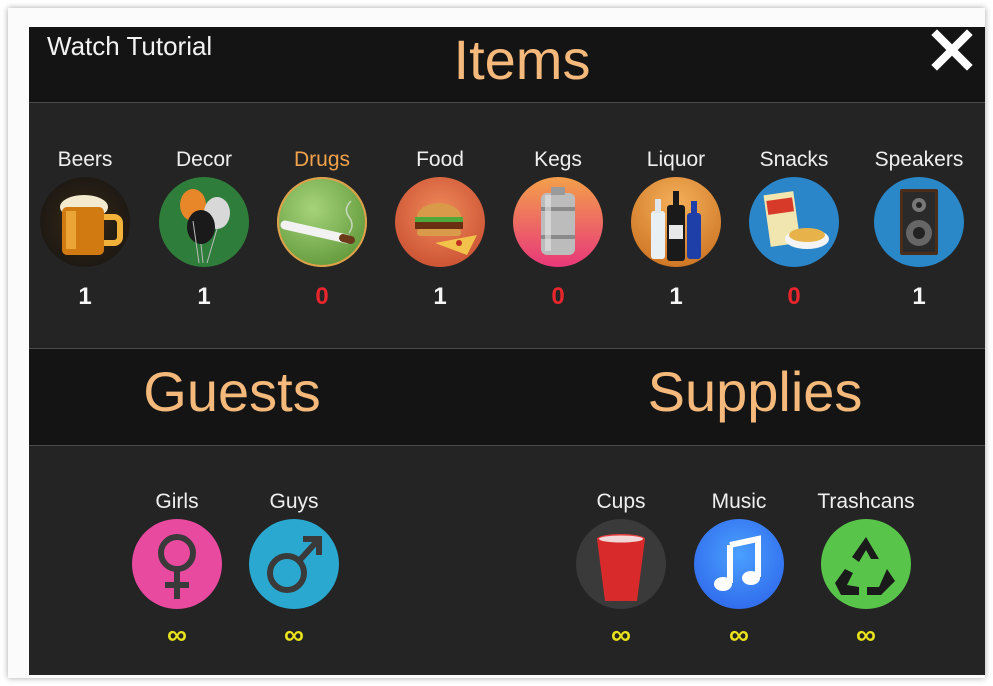 The width and height of the screenshot is (993, 686). I want to click on item-drugs: Drugs 0, so click(322, 229).